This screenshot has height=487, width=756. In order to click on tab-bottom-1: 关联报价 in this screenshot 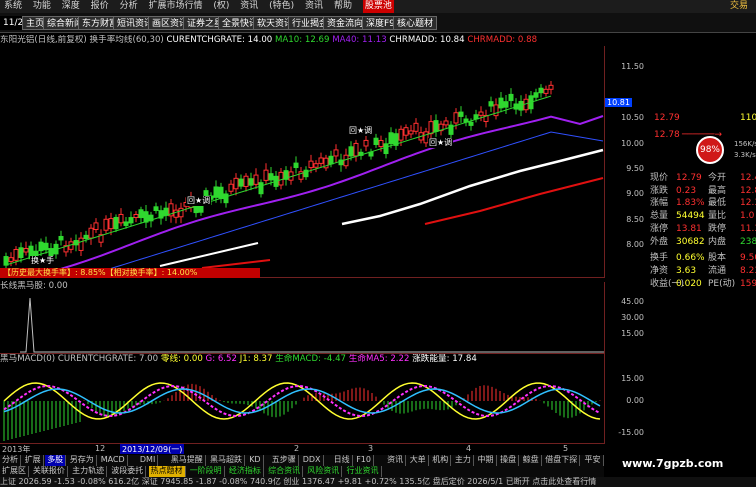, I will do `click(49, 471)`.